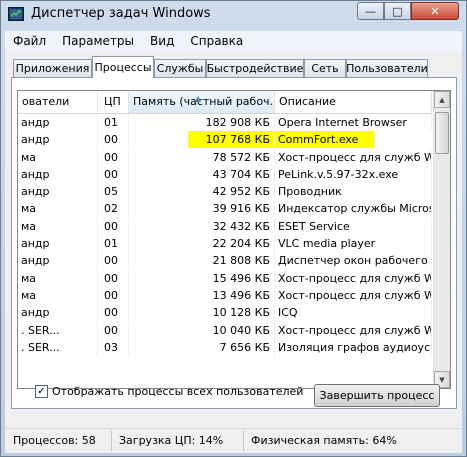 The width and height of the screenshot is (467, 457). I want to click on column-header-cpu: ЦП, so click(113, 102).